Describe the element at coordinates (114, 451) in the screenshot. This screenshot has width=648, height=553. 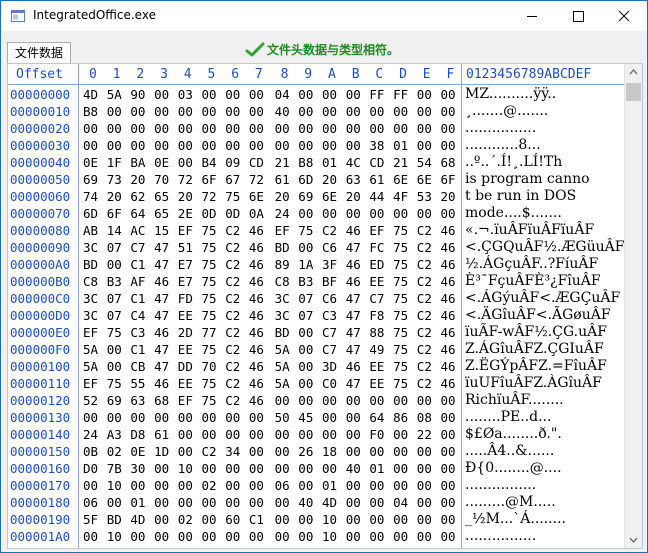
I see `hex-byte: 02` at that location.